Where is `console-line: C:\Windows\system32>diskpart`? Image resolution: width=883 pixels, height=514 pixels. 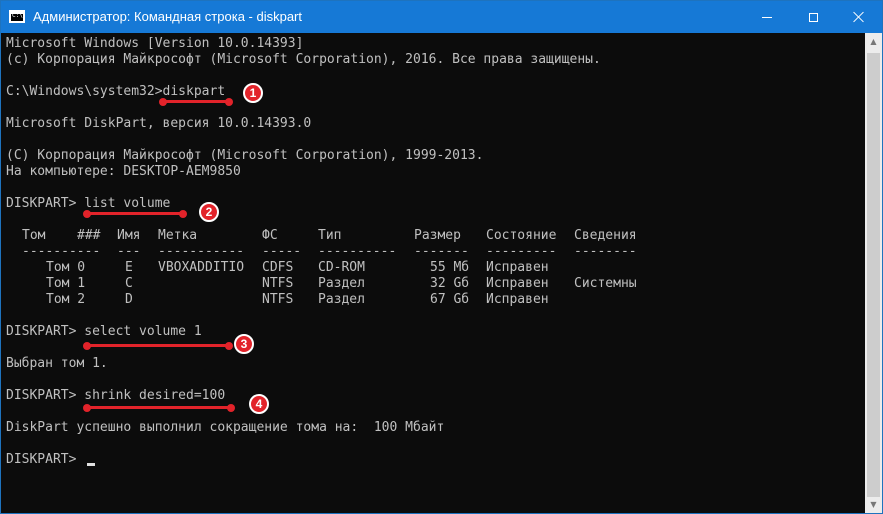 console-line: C:\Windows\system32>diskpart is located at coordinates (116, 91).